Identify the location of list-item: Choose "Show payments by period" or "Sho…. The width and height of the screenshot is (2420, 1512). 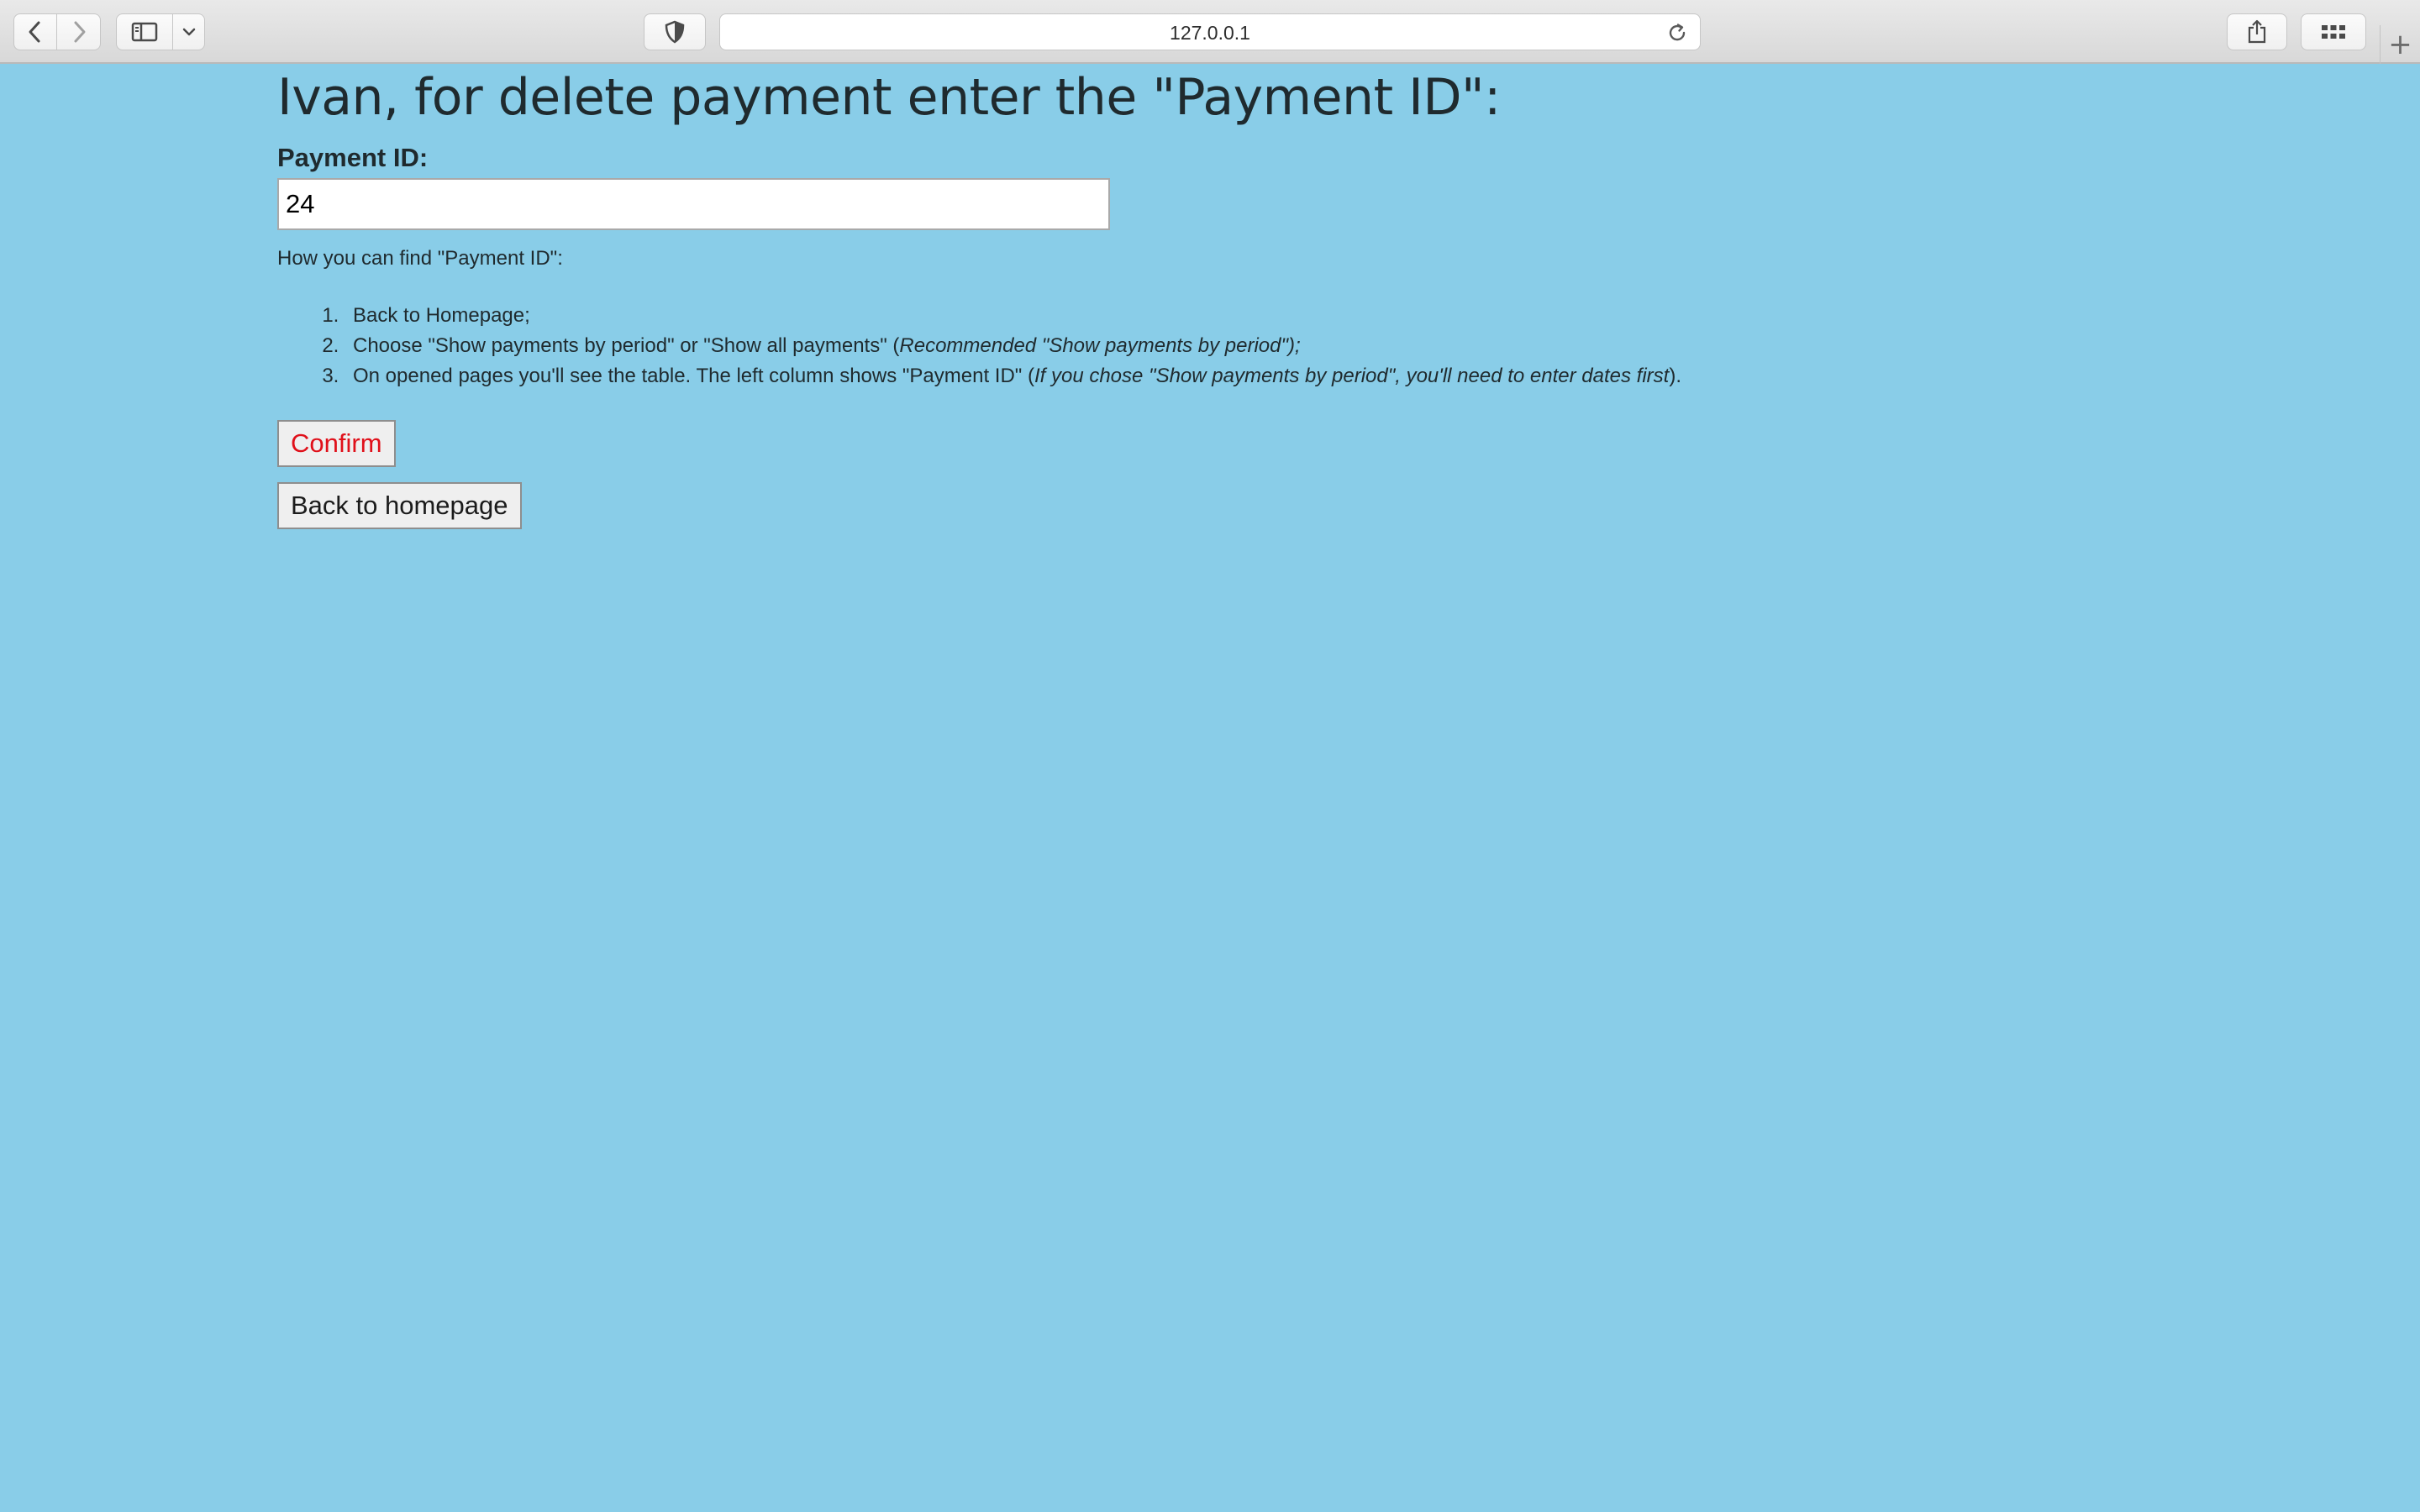
(1319, 346).